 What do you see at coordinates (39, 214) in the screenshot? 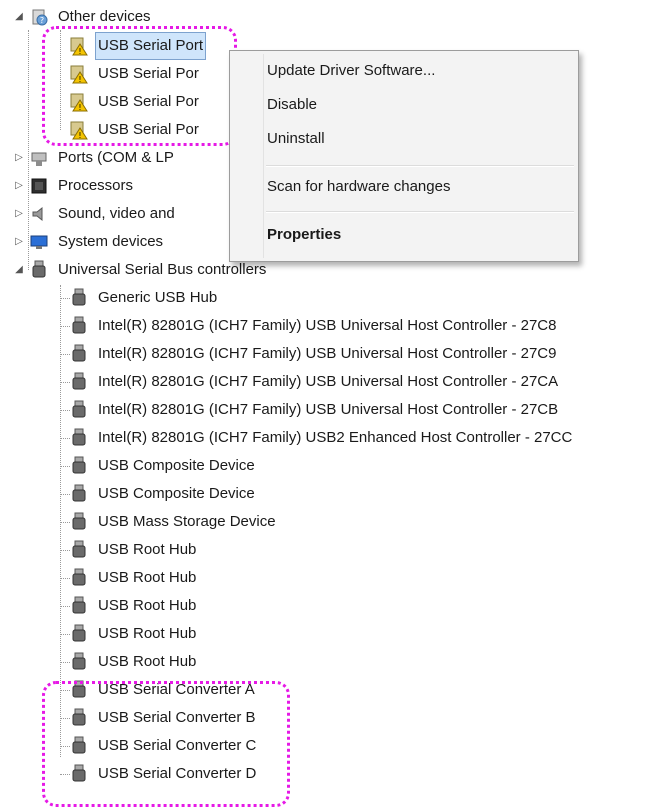
I see `speaker-icon` at bounding box center [39, 214].